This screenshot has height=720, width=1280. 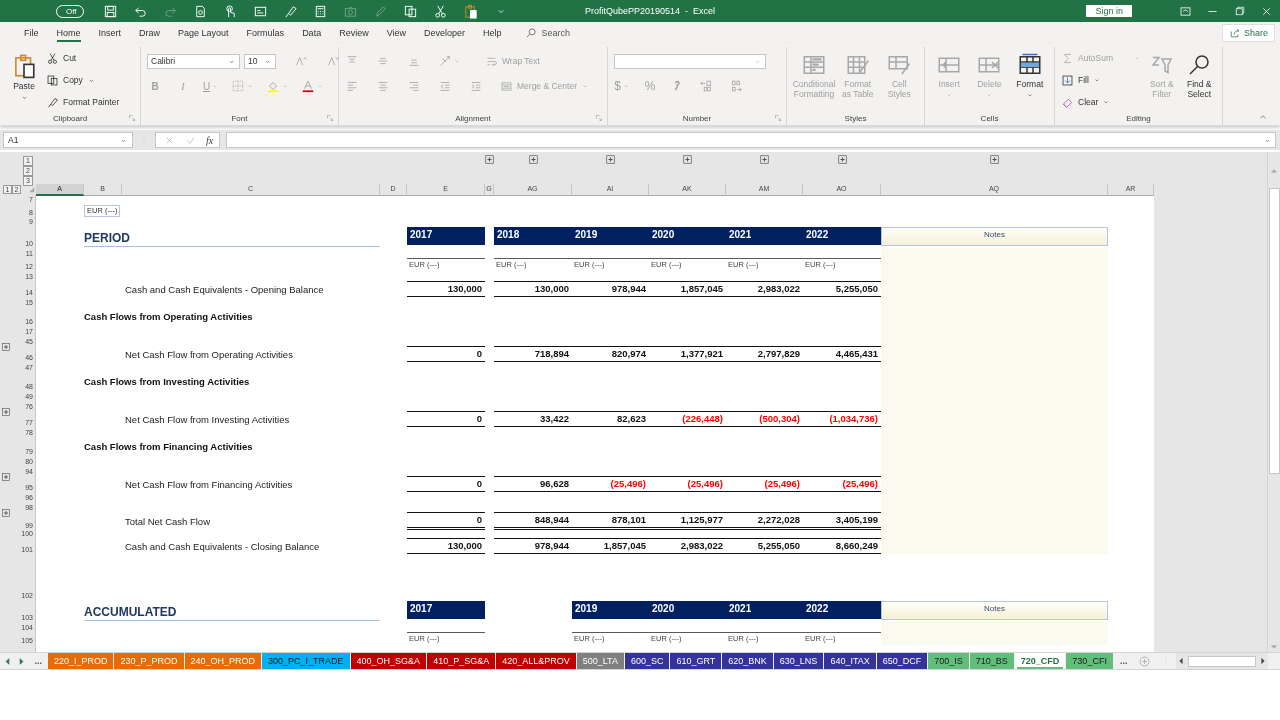 I want to click on format-painter-button: Format Painter, so click(x=83, y=102).